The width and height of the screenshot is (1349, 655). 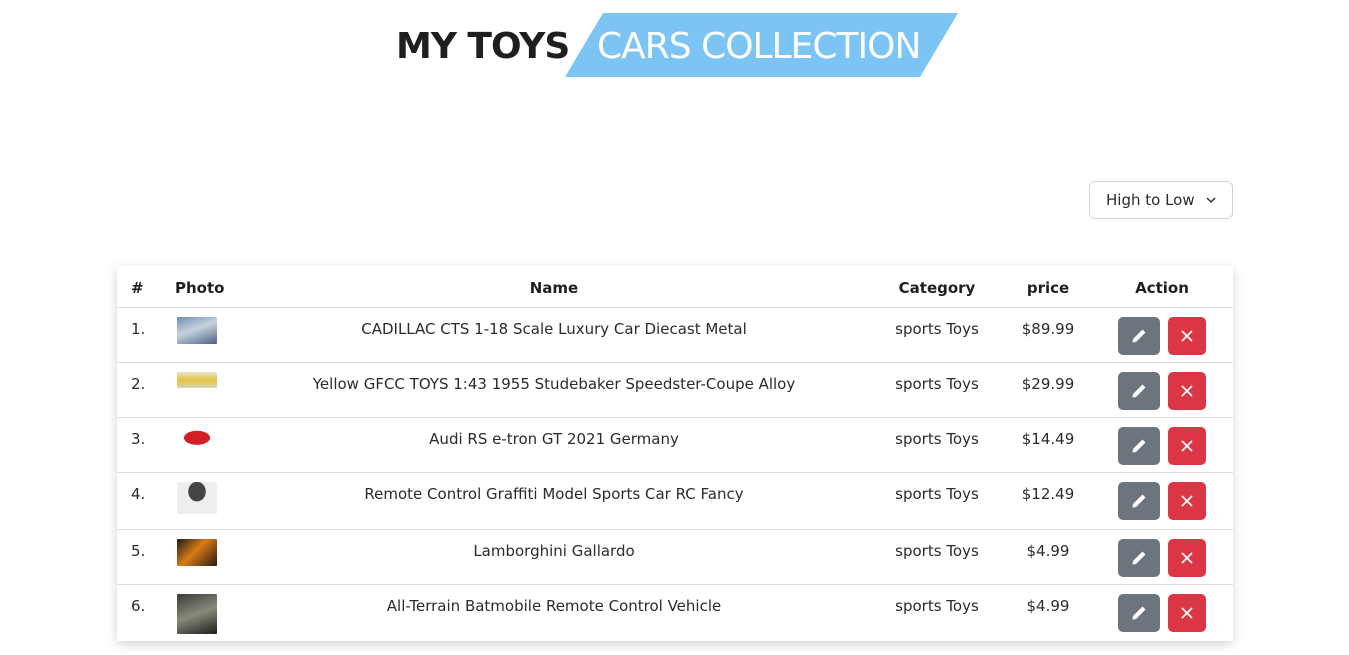 I want to click on row-number: 6., so click(x=138, y=606).